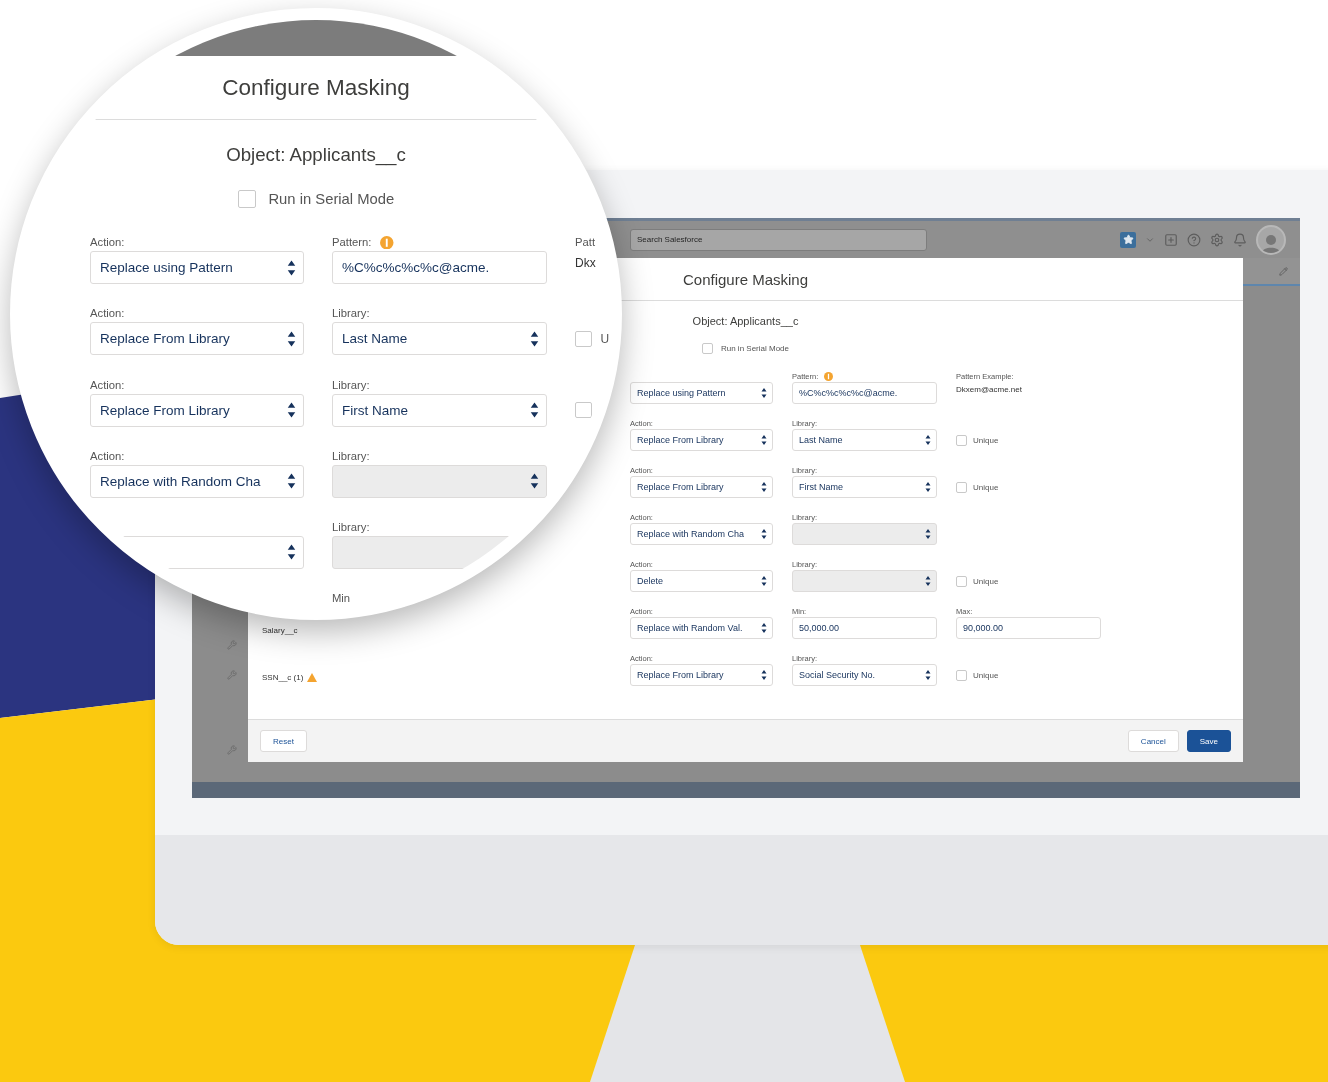 This screenshot has height=1082, width=1328. I want to click on pencil-icon, so click(1283, 271).